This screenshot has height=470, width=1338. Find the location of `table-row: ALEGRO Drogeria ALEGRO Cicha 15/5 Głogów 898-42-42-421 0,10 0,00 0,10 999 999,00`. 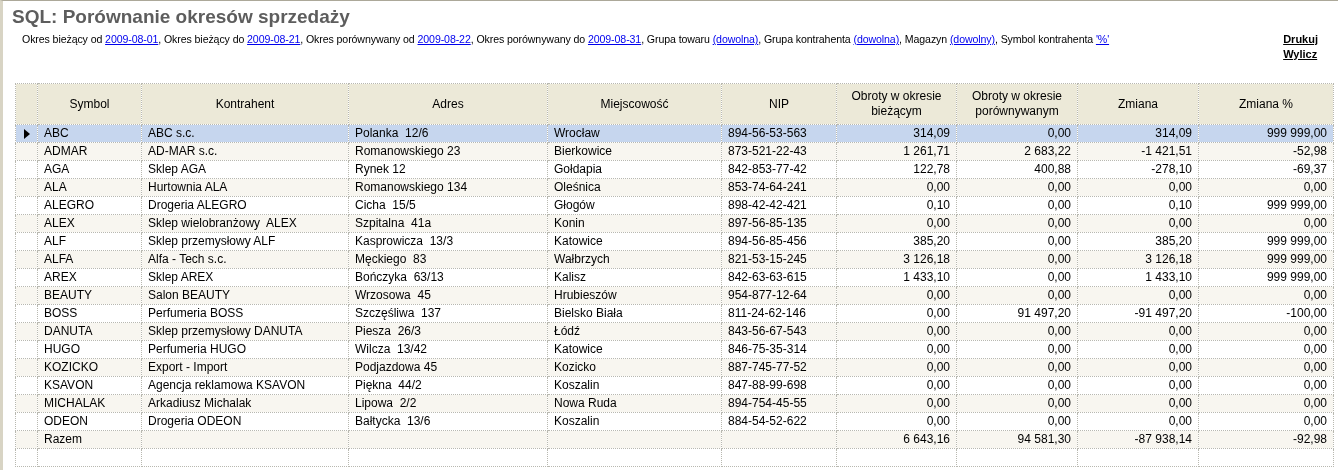

table-row: ALEGRO Drogeria ALEGRO Cicha 15/5 Głogów 898-42-42-421 0,10 0,00 0,10 999 999,00 is located at coordinates (674, 205).